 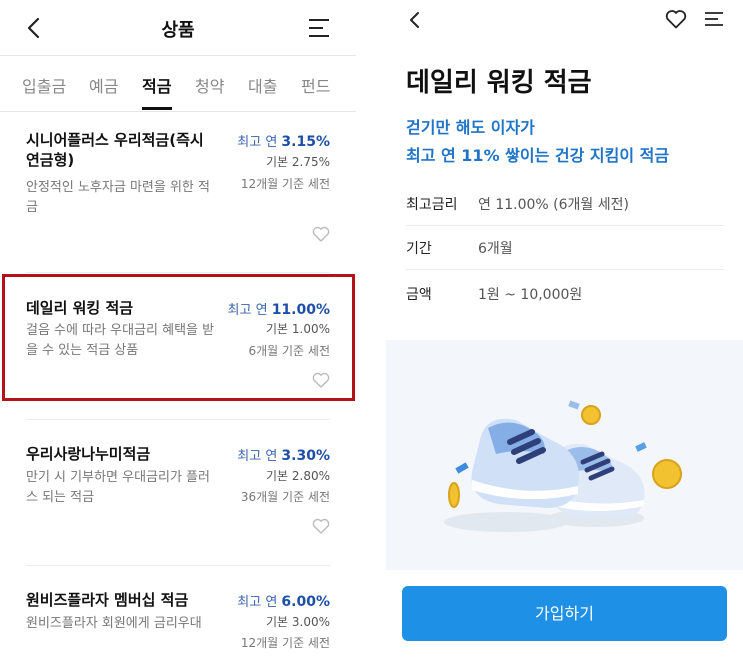 What do you see at coordinates (419, 295) in the screenshot?
I see `info-label: 금액` at bounding box center [419, 295].